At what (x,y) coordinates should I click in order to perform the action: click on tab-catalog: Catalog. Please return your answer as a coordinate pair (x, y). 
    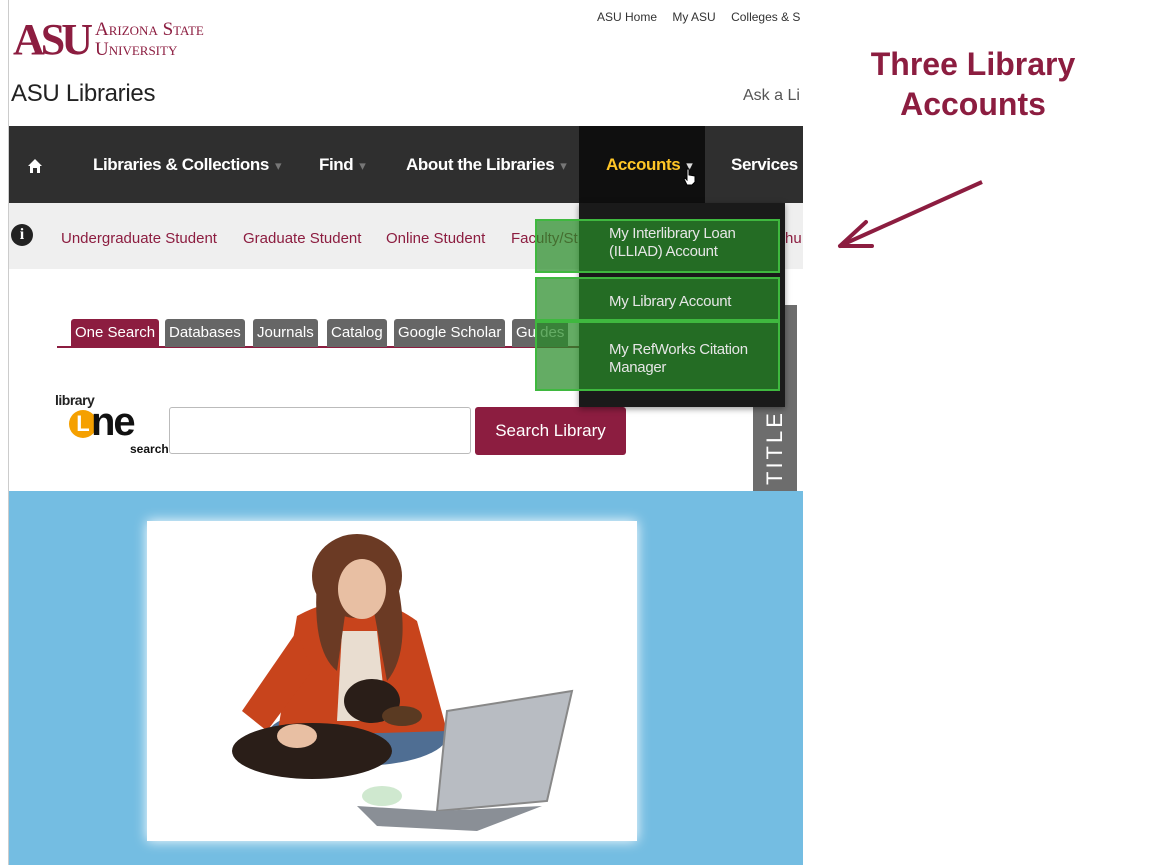
    Looking at the image, I should click on (357, 333).